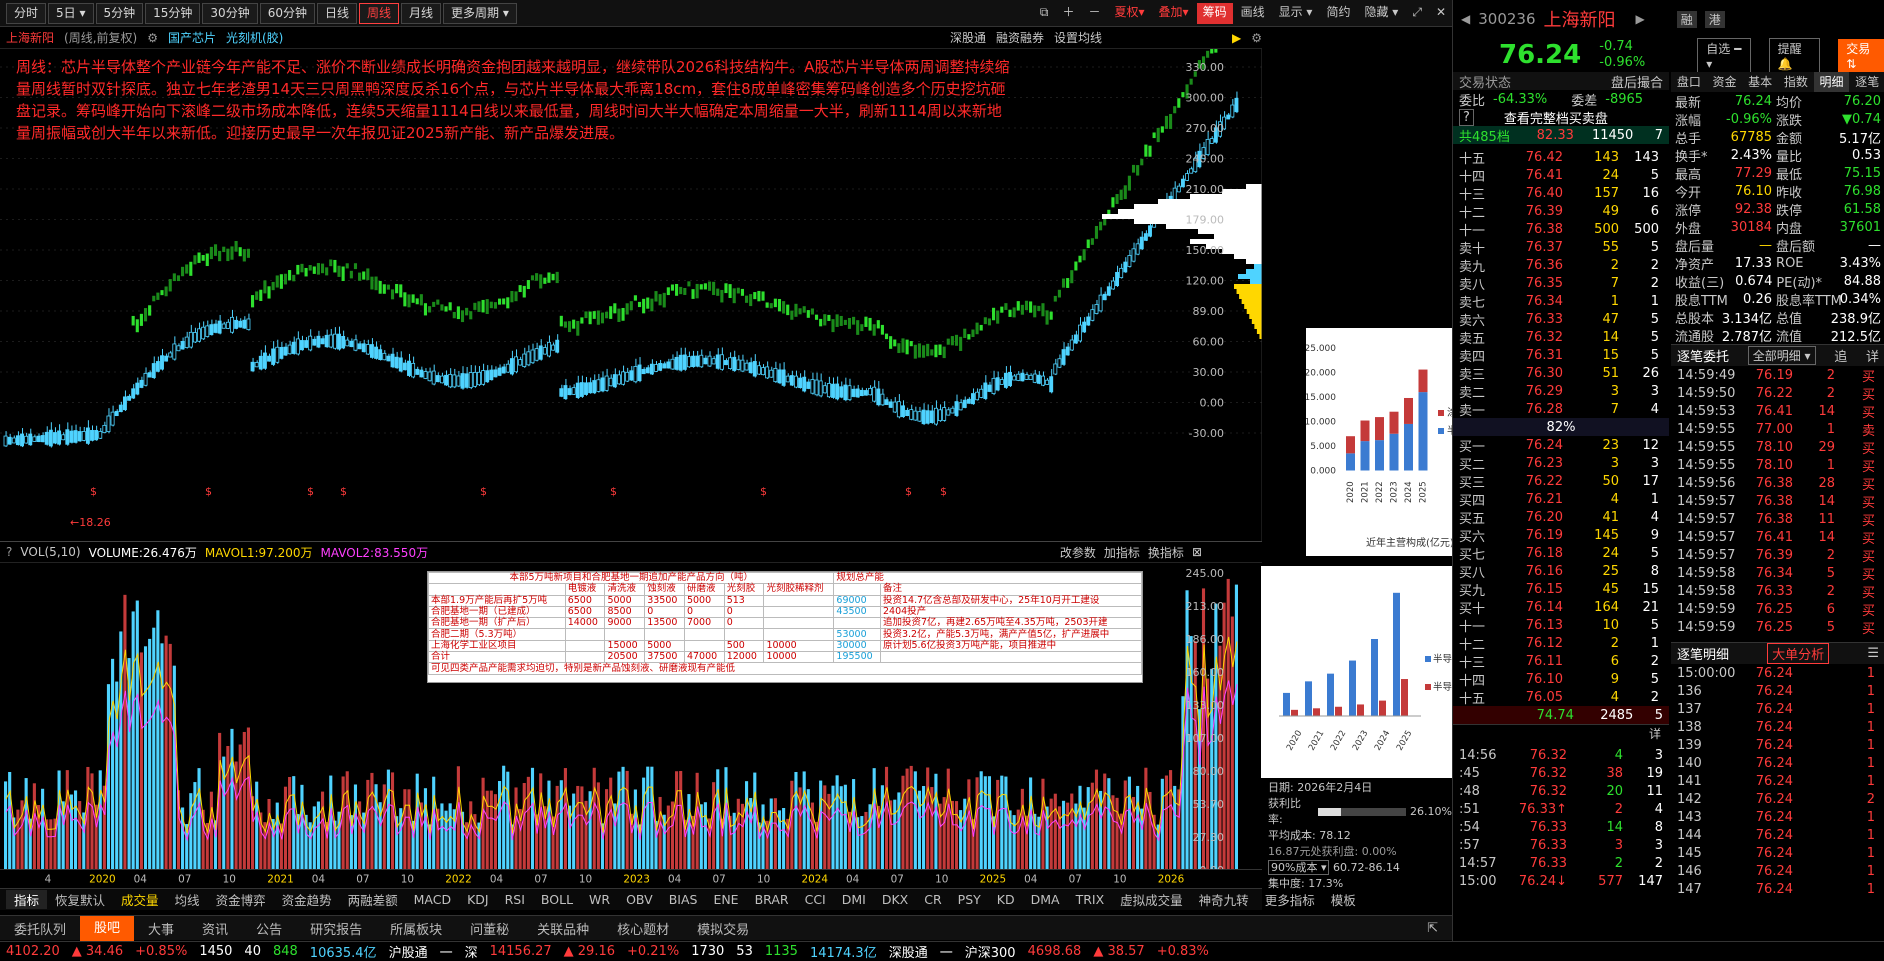 This screenshot has height=961, width=1884. Describe the element at coordinates (1714, 19) in the screenshot. I see `hk-badge: 港` at that location.